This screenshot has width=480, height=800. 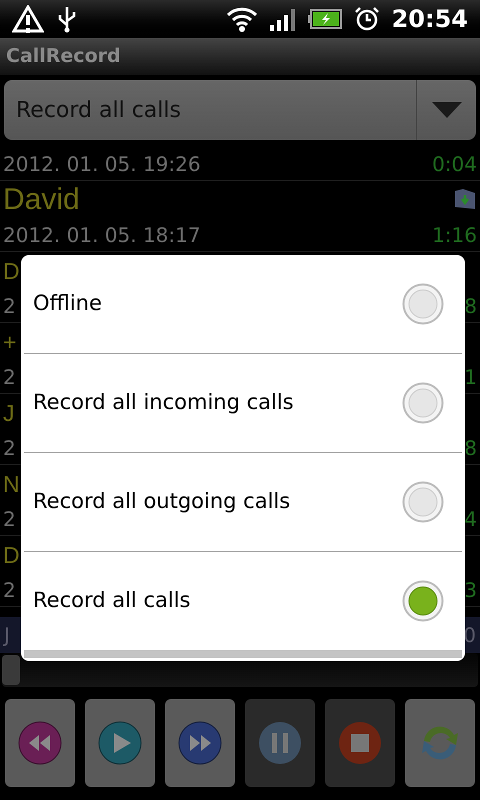 What do you see at coordinates (11, 670) in the screenshot?
I see `slider-thumb` at bounding box center [11, 670].